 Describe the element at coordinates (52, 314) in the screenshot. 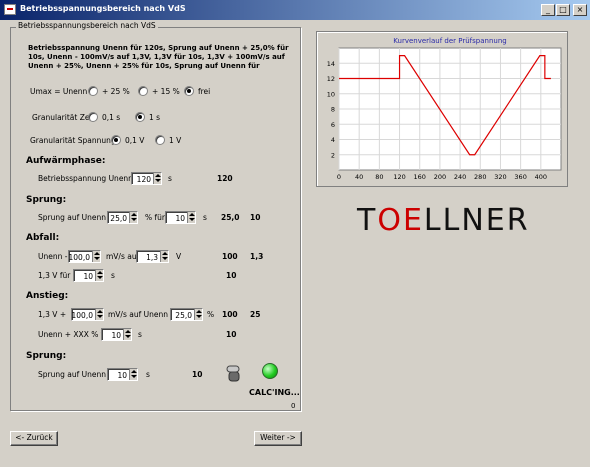

I see `anstieg-label: 1,3 V +` at that location.